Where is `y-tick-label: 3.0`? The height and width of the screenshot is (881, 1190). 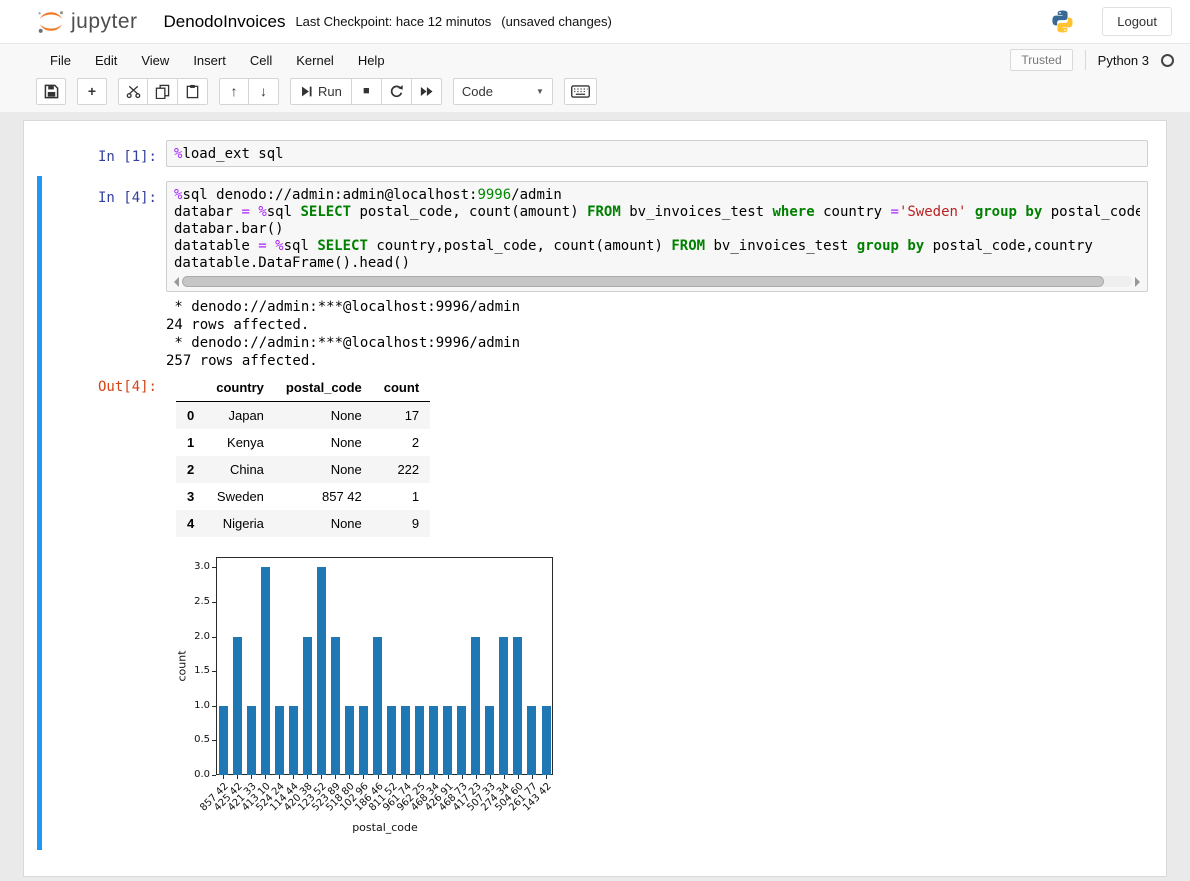 y-tick-label: 3.0 is located at coordinates (202, 567).